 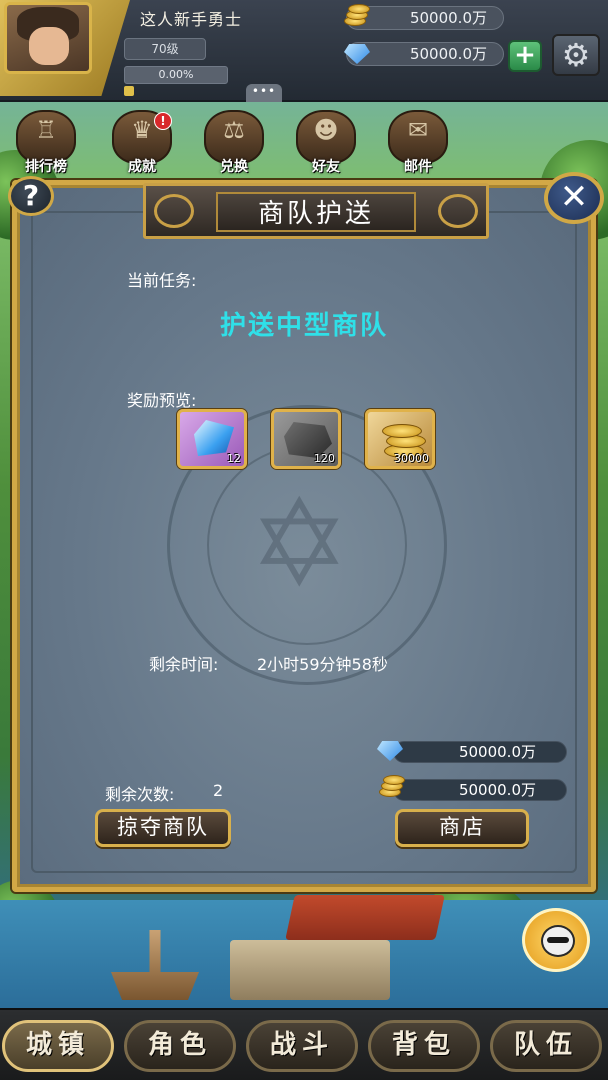 I want to click on gem-balance: 50000.0万, so click(x=425, y=54).